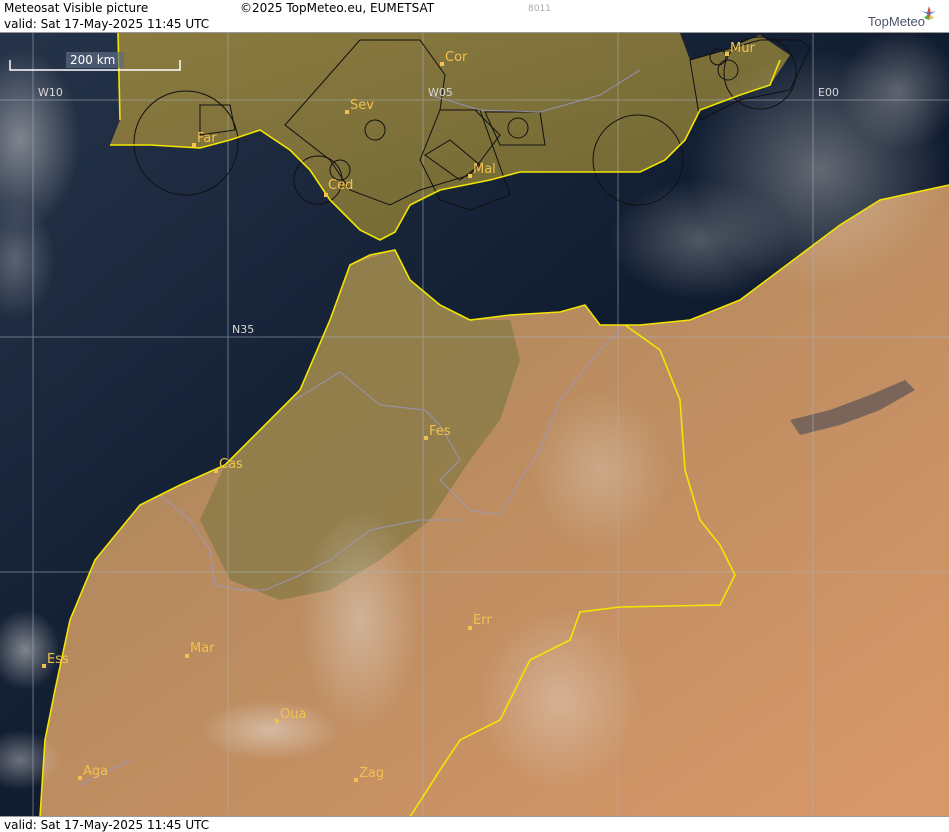 The height and width of the screenshot is (832, 949). What do you see at coordinates (92, 60) in the screenshot?
I see `scale-label: 200 km` at bounding box center [92, 60].